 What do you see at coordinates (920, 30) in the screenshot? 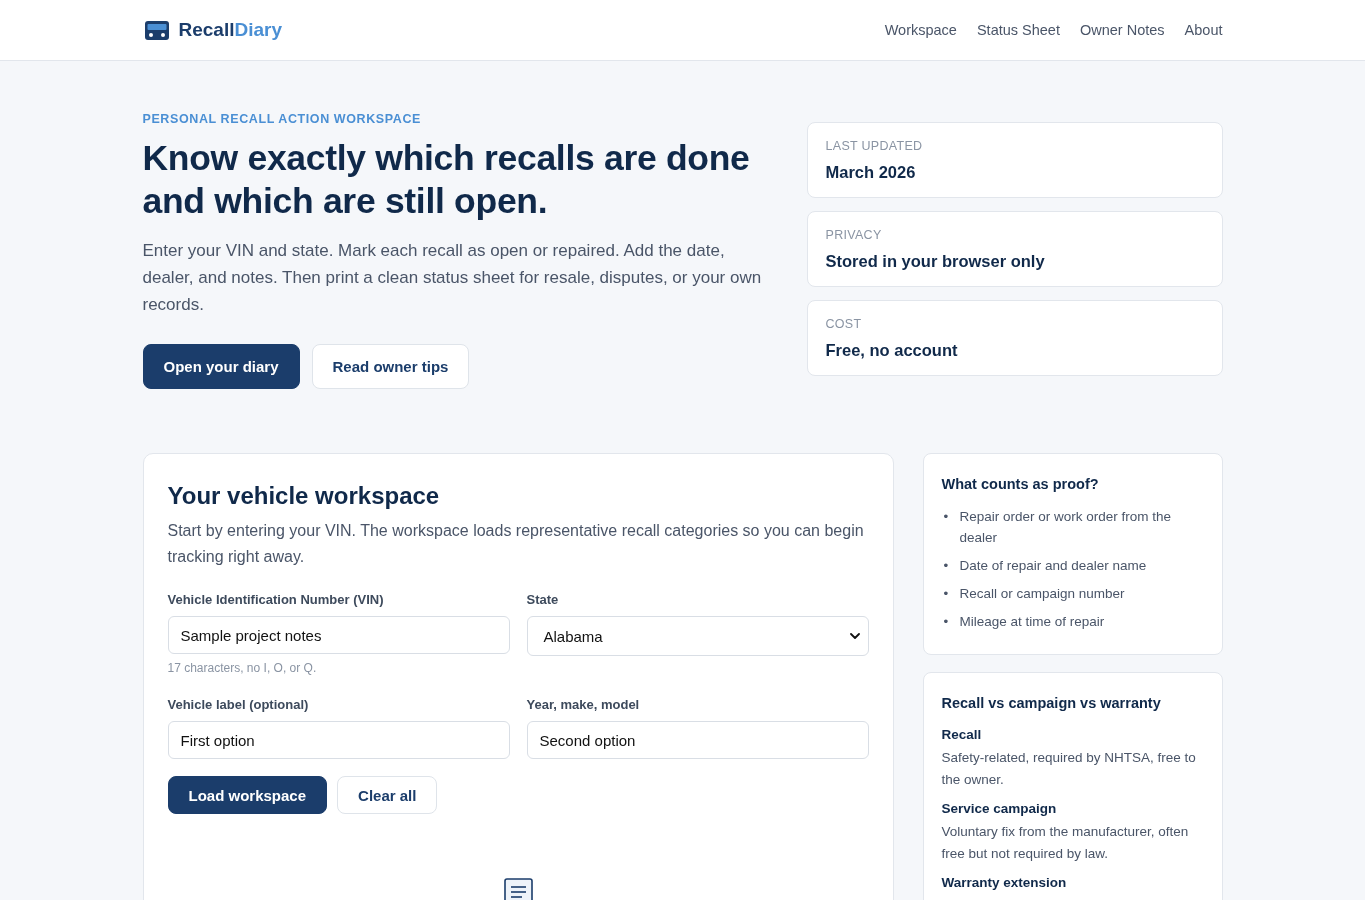
I see `nav-link: Workspace` at bounding box center [920, 30].